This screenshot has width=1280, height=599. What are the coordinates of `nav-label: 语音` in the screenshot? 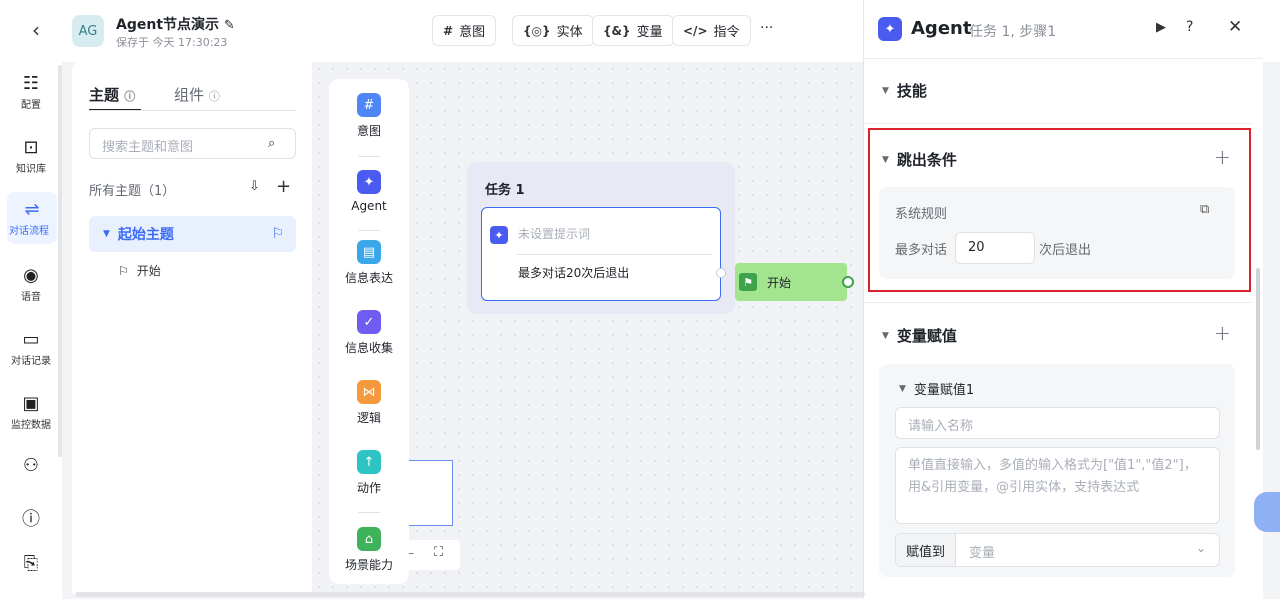 It's located at (31, 297).